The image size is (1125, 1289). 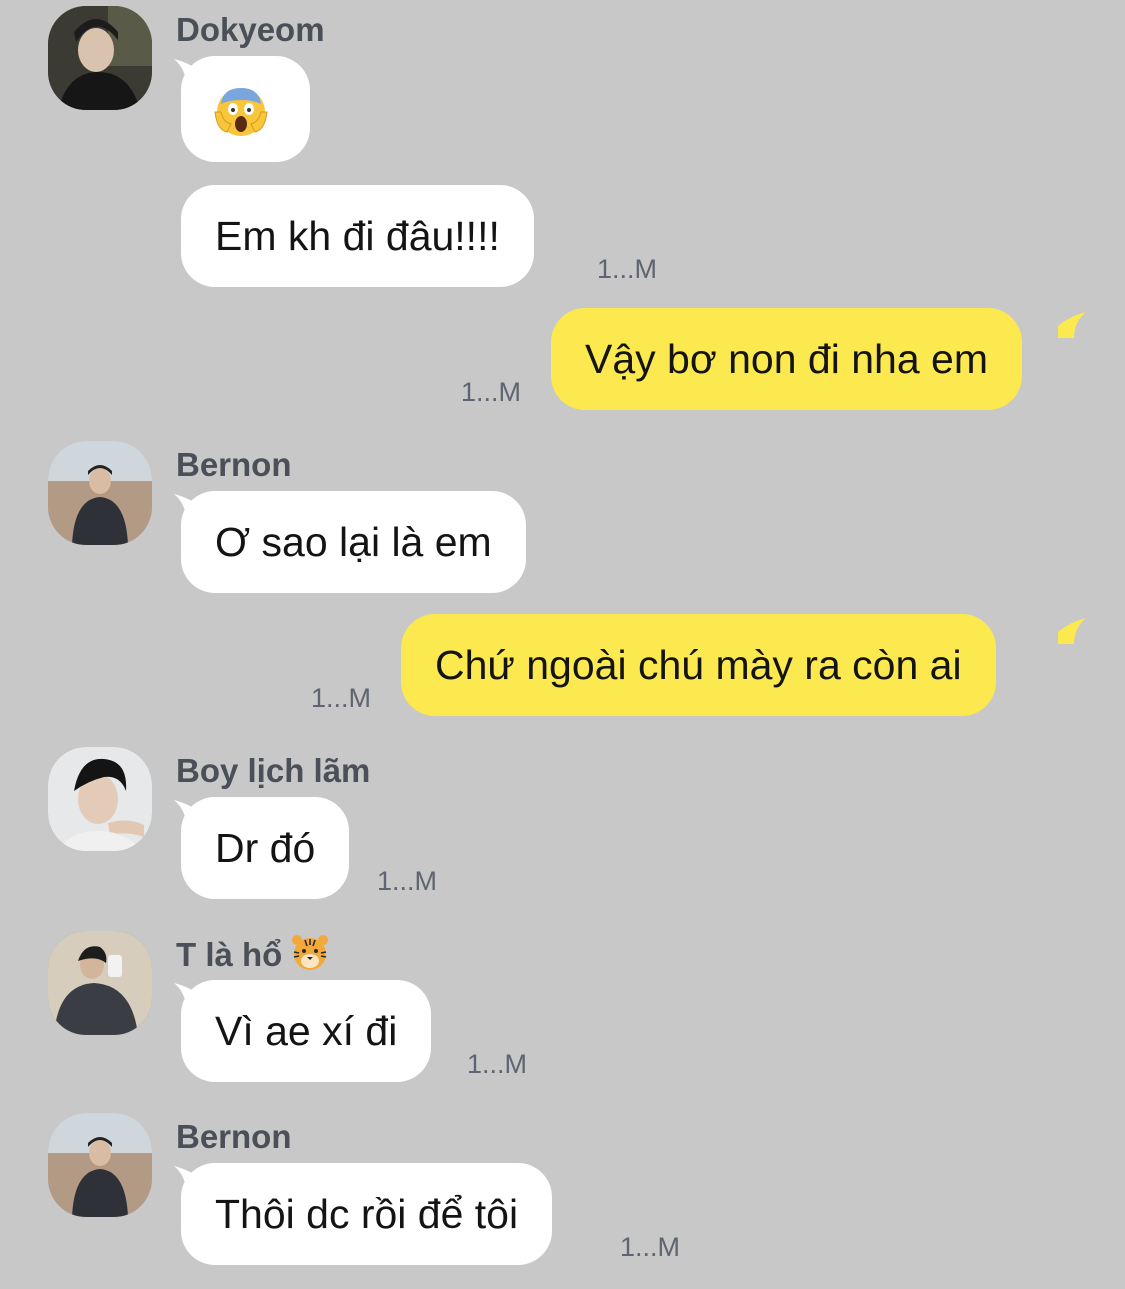 I want to click on message-bubble: Ơ sao lại là em, so click(x=353, y=542).